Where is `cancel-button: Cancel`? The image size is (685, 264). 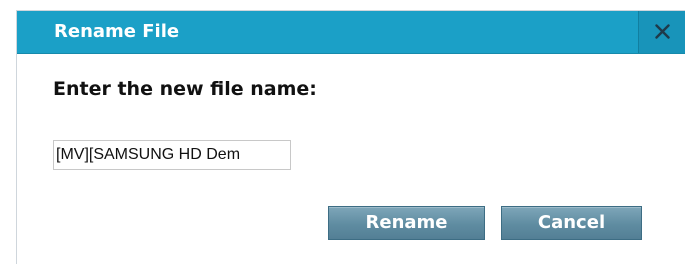 cancel-button: Cancel is located at coordinates (571, 223).